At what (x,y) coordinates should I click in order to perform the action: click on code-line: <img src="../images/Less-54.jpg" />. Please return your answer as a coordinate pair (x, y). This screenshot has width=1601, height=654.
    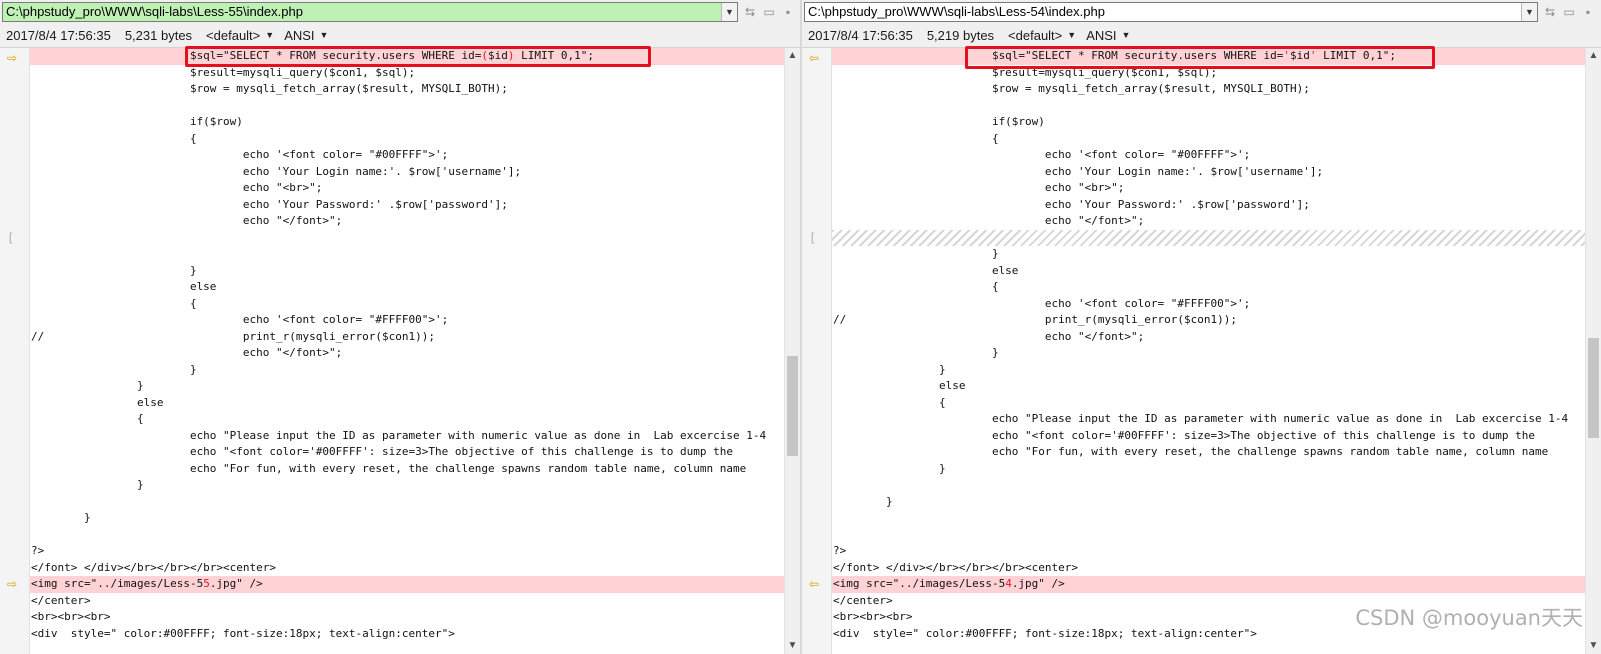
    Looking at the image, I should click on (1208, 584).